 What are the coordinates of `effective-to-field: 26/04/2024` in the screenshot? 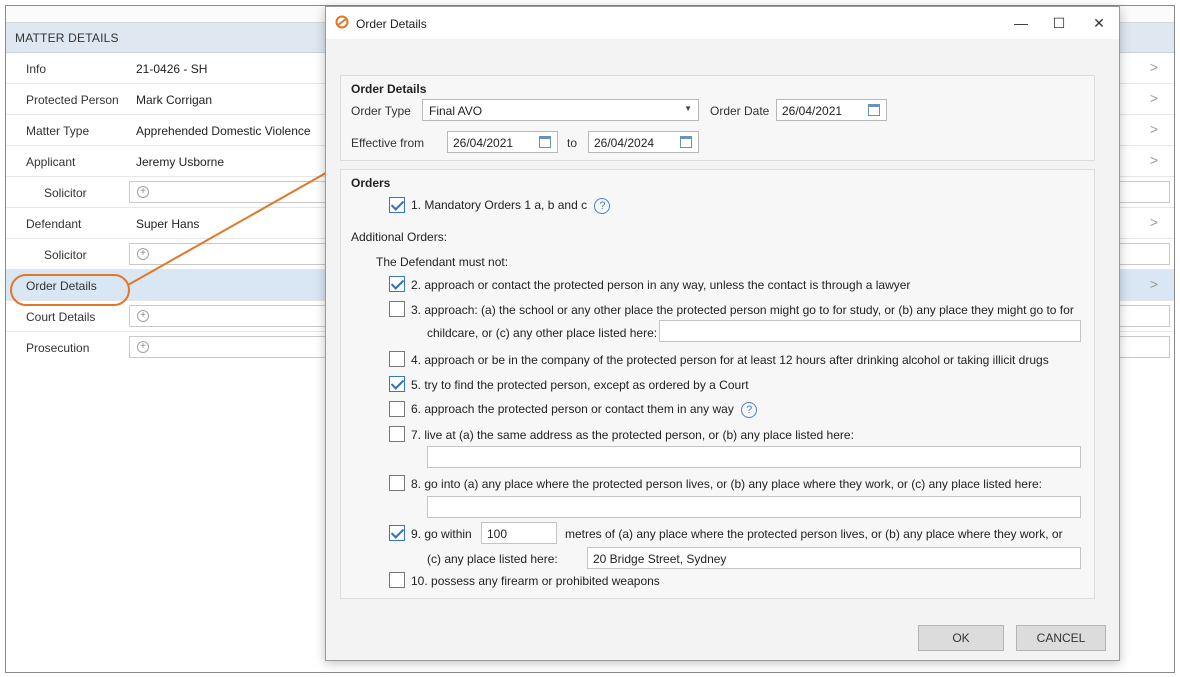 It's located at (643, 142).